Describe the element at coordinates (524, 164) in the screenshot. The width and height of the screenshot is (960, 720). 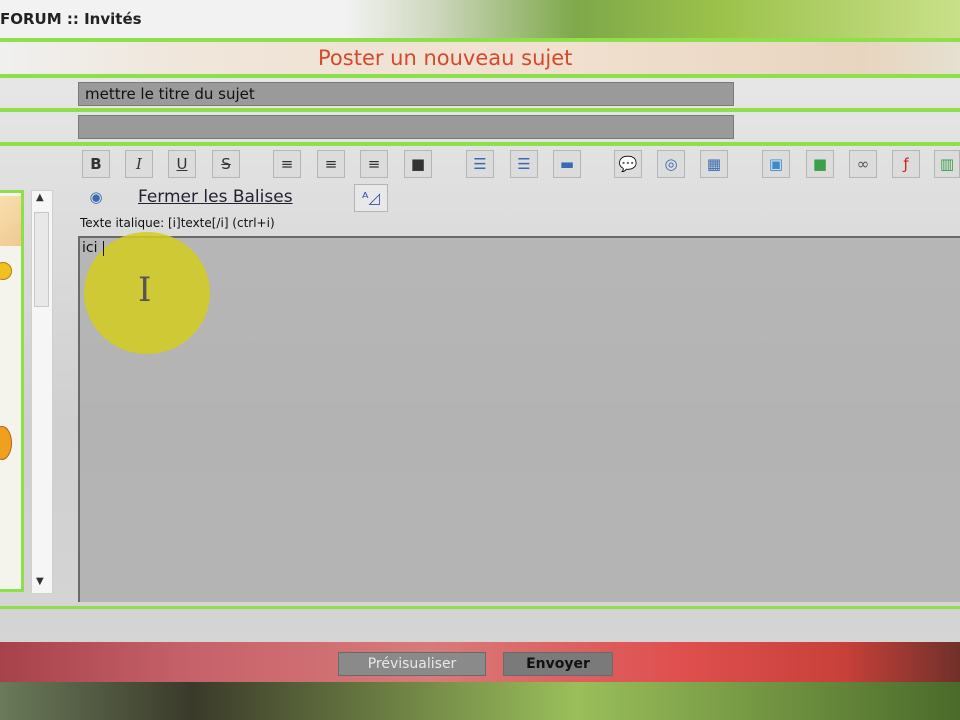
I see `numbered-list-icon: ☰` at that location.